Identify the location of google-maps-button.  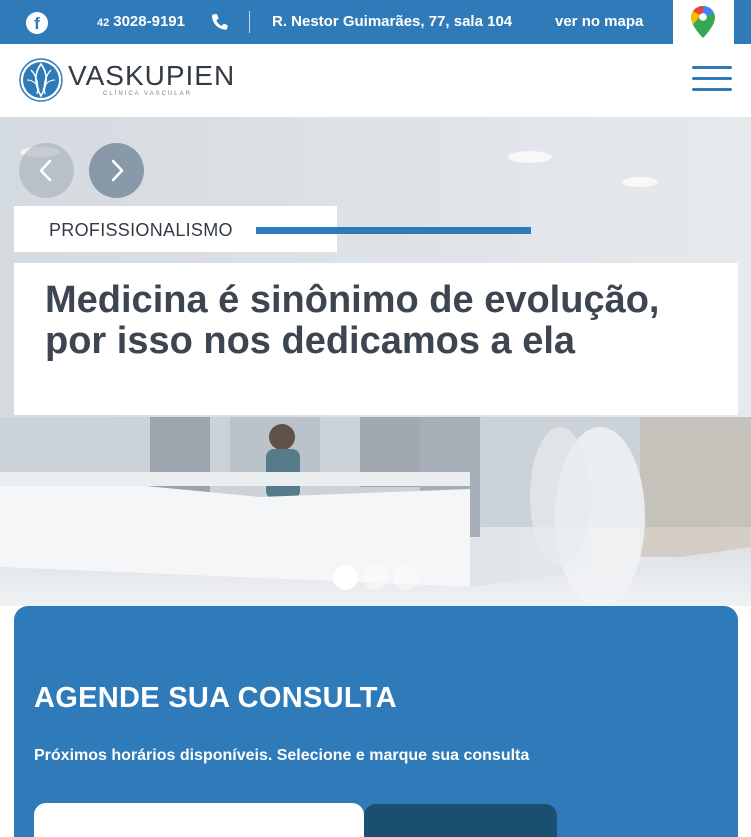
(703, 22).